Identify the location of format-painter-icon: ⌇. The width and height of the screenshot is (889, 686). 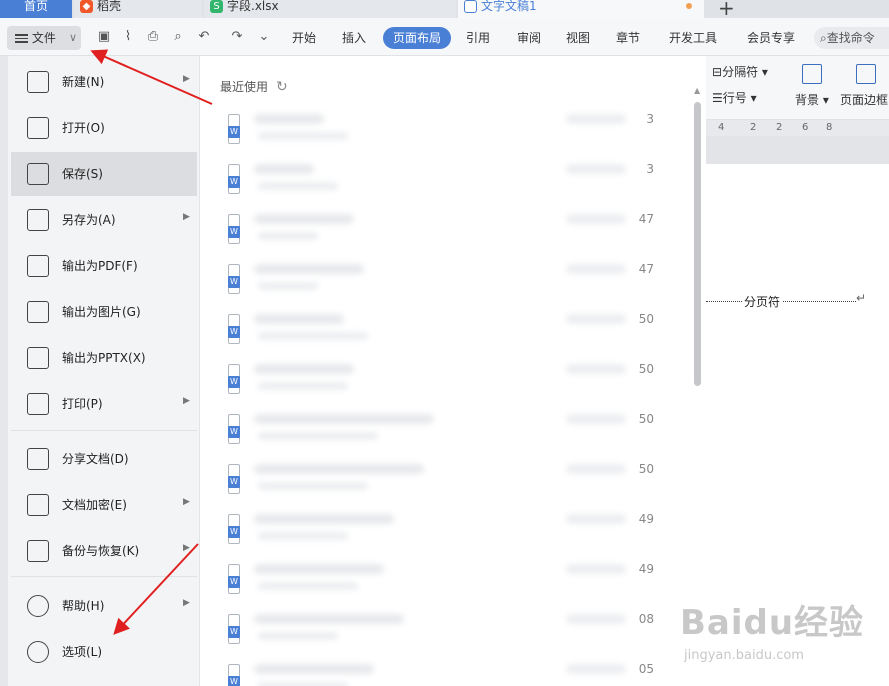
(128, 37).